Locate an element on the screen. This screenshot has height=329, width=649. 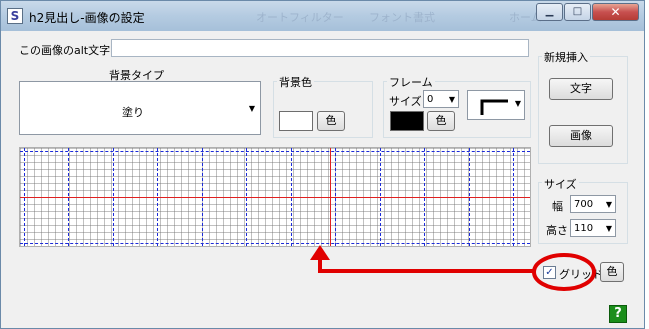
app-icon: S is located at coordinates (15, 16).